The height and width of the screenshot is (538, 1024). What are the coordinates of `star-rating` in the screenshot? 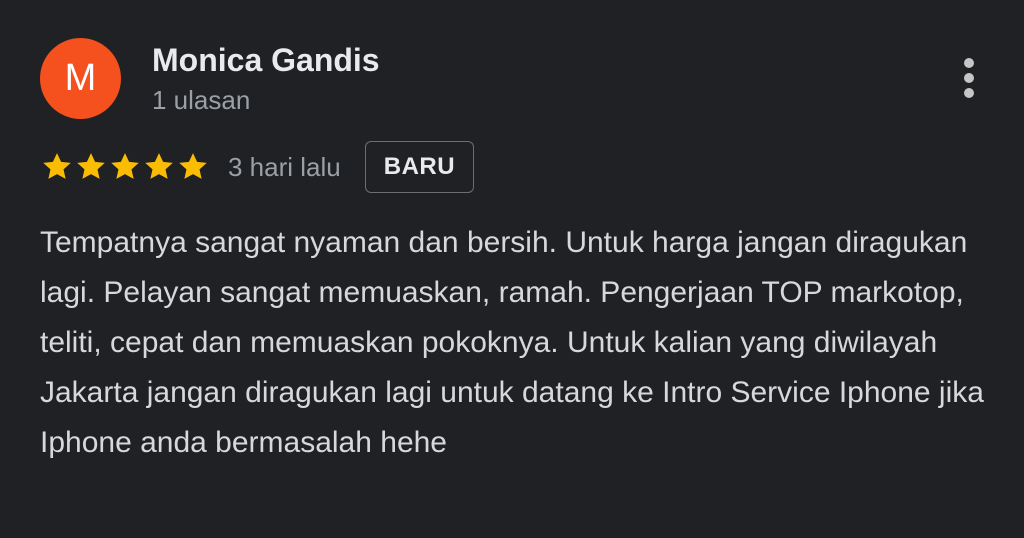 It's located at (125, 167).